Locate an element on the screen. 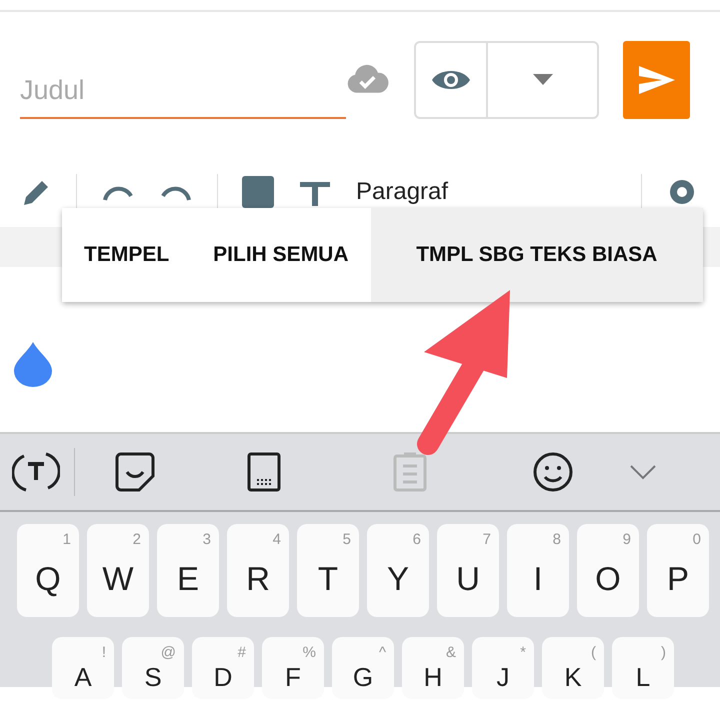 This screenshot has height=720, width=720. key-label: Q is located at coordinates (48, 578).